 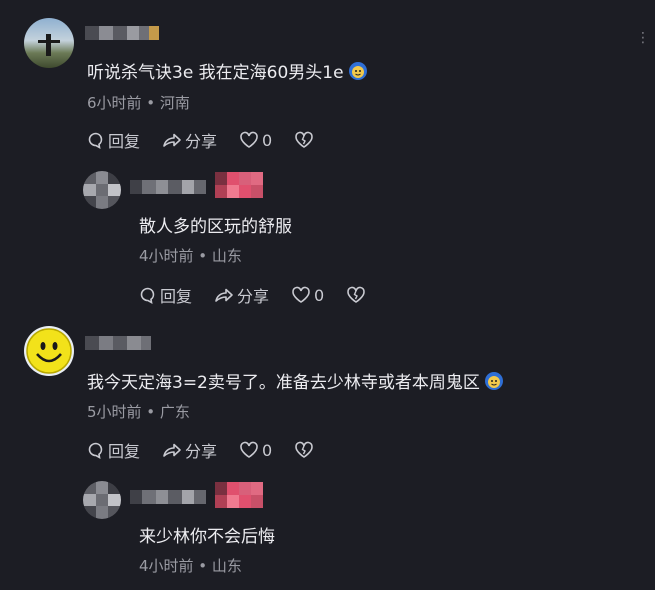 I want to click on reply-actions: 回复 分享 0, so click(x=263, y=295).